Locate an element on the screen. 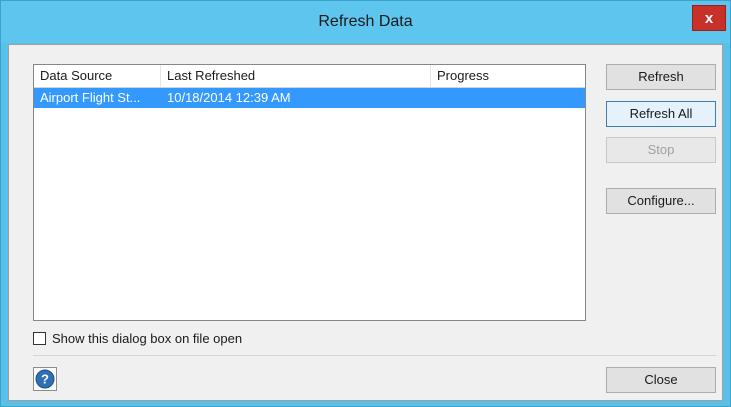  column-header-data-source: Data Source is located at coordinates (97, 76).